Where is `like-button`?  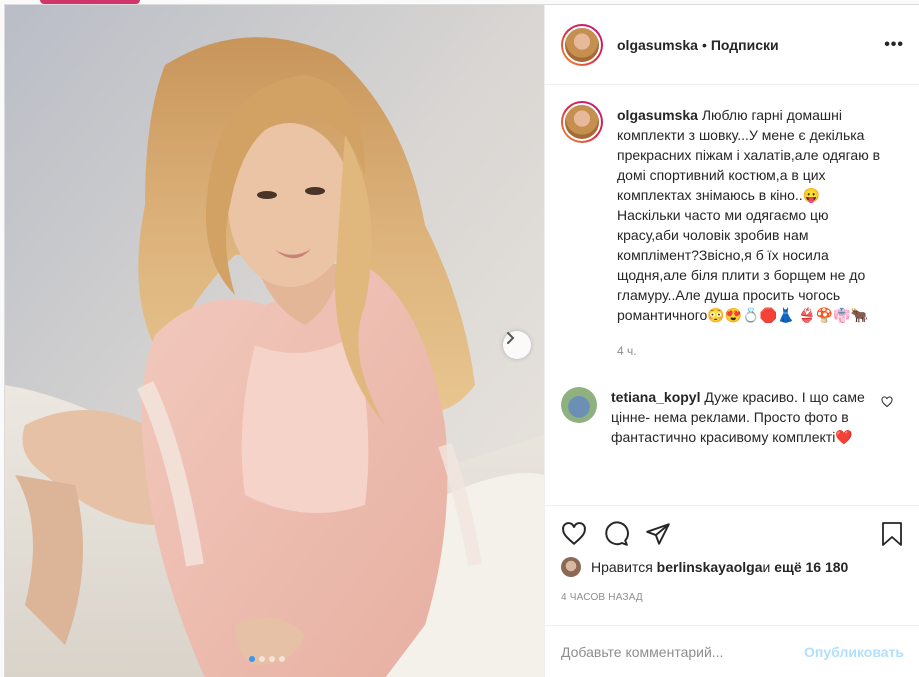
like-button is located at coordinates (574, 534).